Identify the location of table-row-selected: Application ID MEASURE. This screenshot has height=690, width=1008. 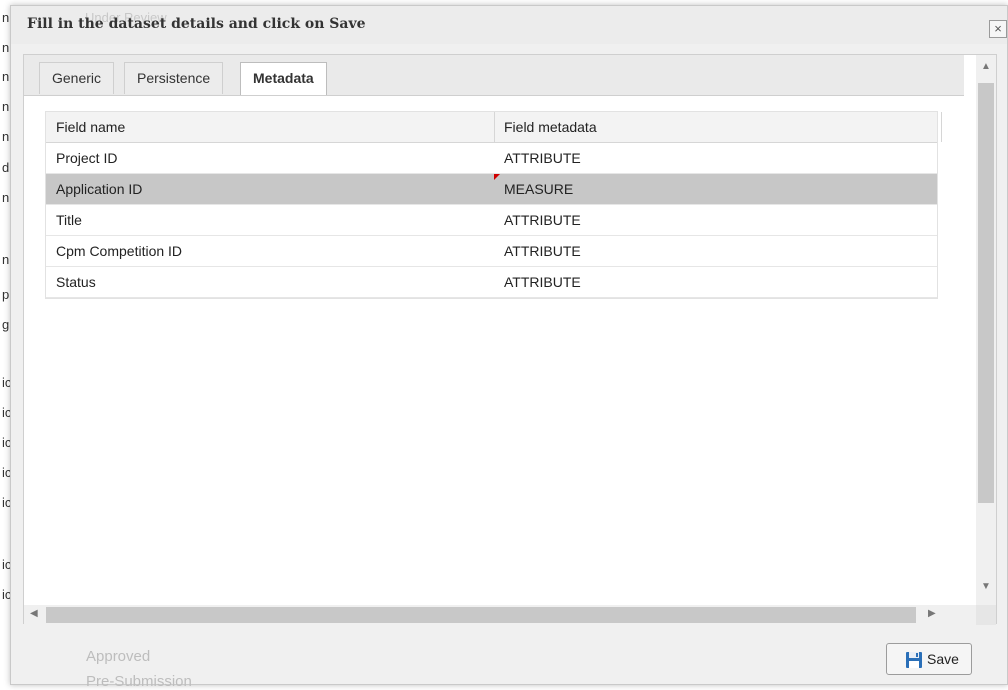
(491, 189).